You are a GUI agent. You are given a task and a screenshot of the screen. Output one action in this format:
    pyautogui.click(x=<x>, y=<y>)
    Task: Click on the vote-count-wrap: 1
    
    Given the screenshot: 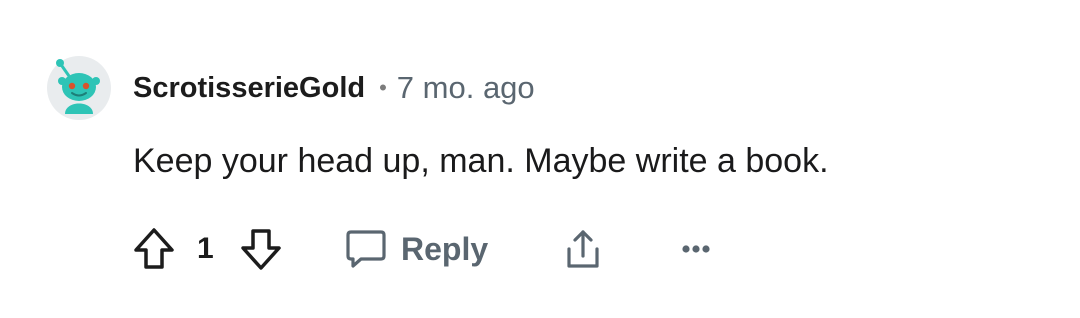 What is the action you would take?
    pyautogui.click(x=205, y=249)
    